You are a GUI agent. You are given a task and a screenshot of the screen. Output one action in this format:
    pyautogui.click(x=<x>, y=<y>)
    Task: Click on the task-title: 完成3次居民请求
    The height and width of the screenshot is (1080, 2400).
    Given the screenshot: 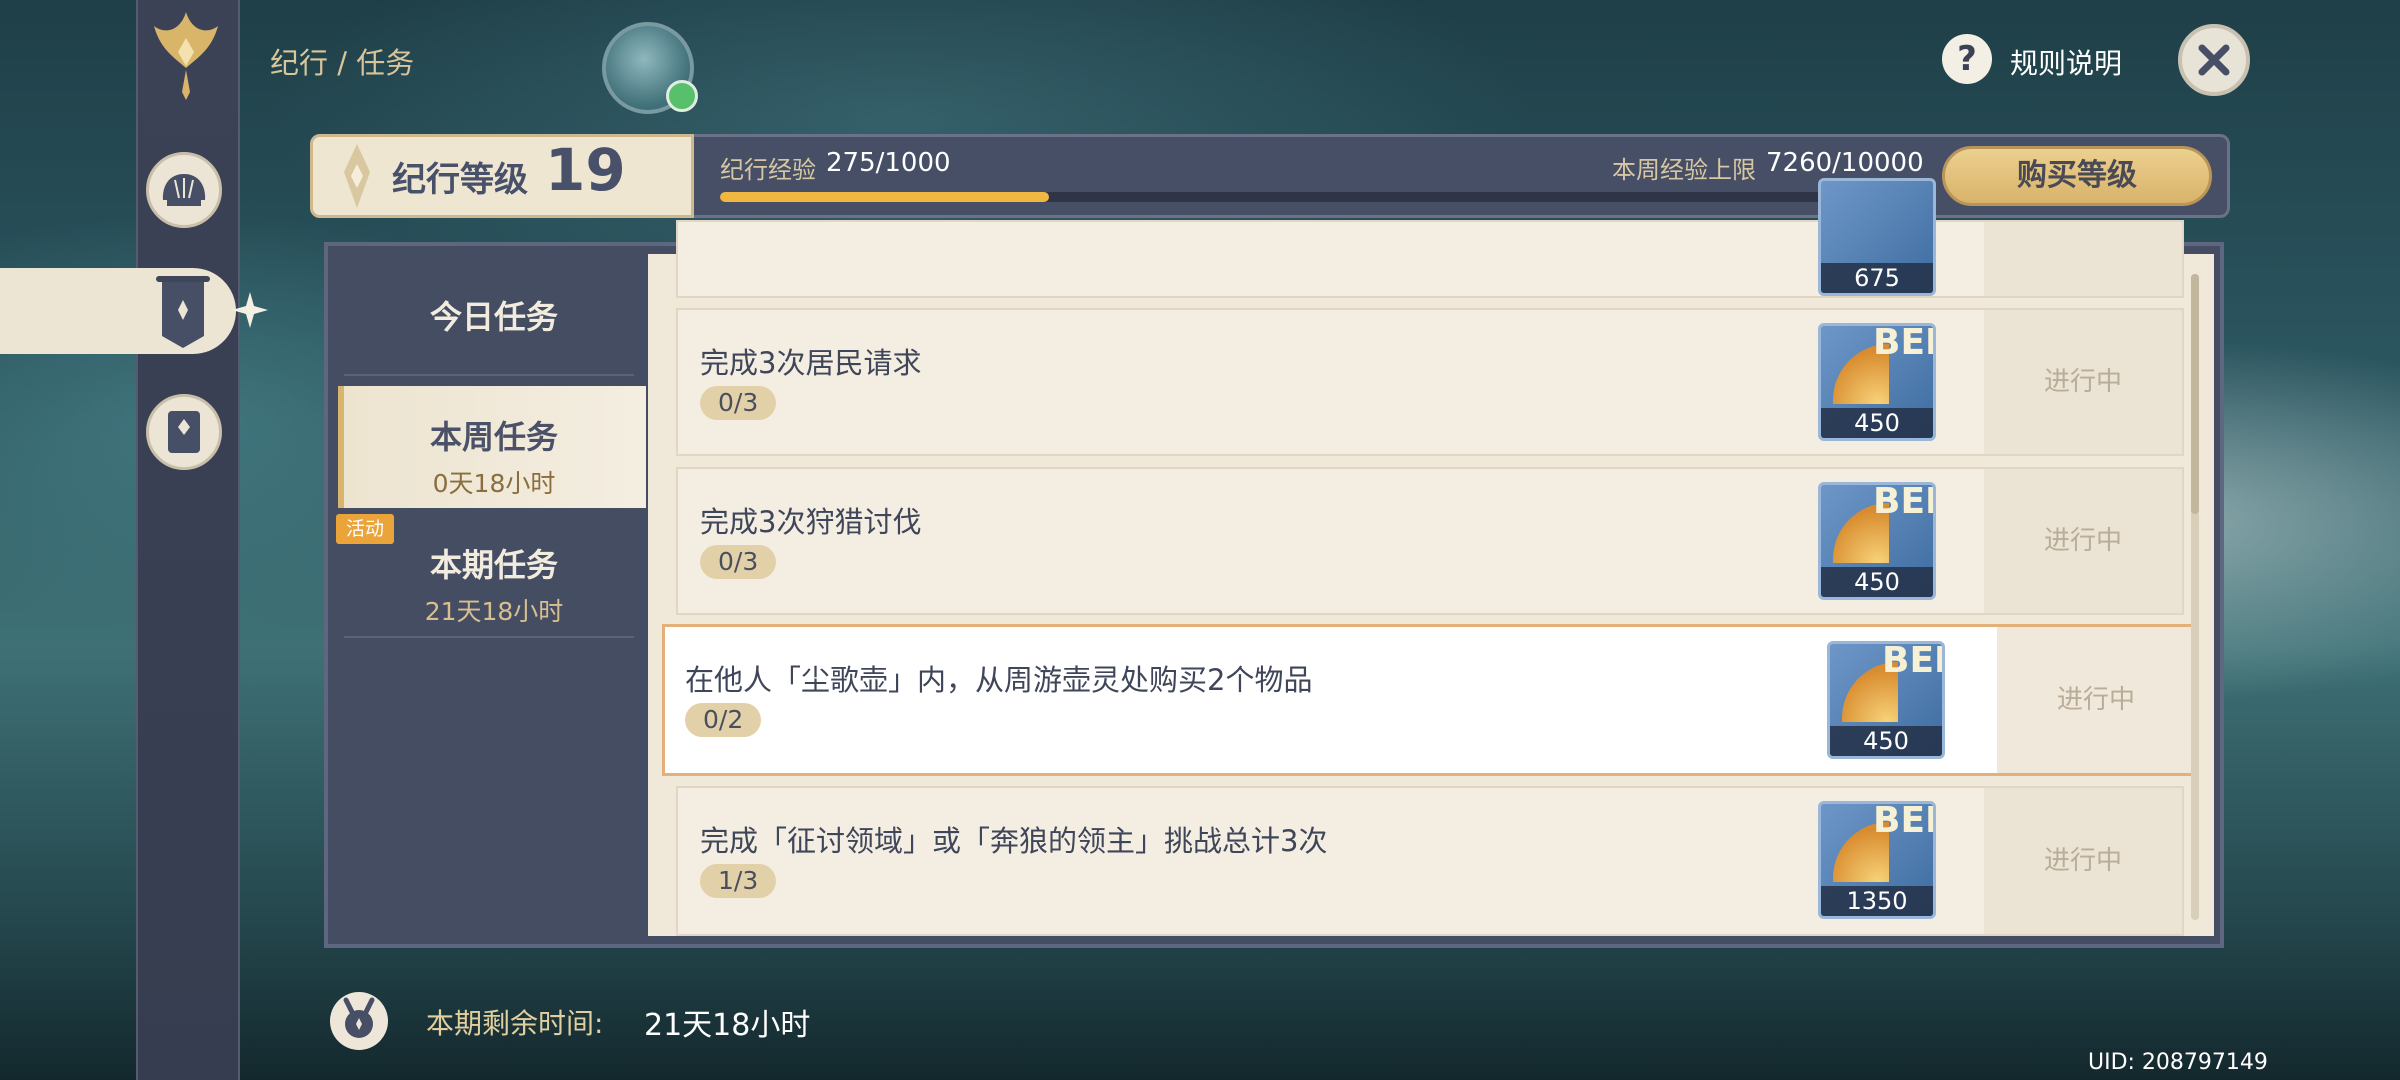 What is the action you would take?
    pyautogui.click(x=811, y=363)
    